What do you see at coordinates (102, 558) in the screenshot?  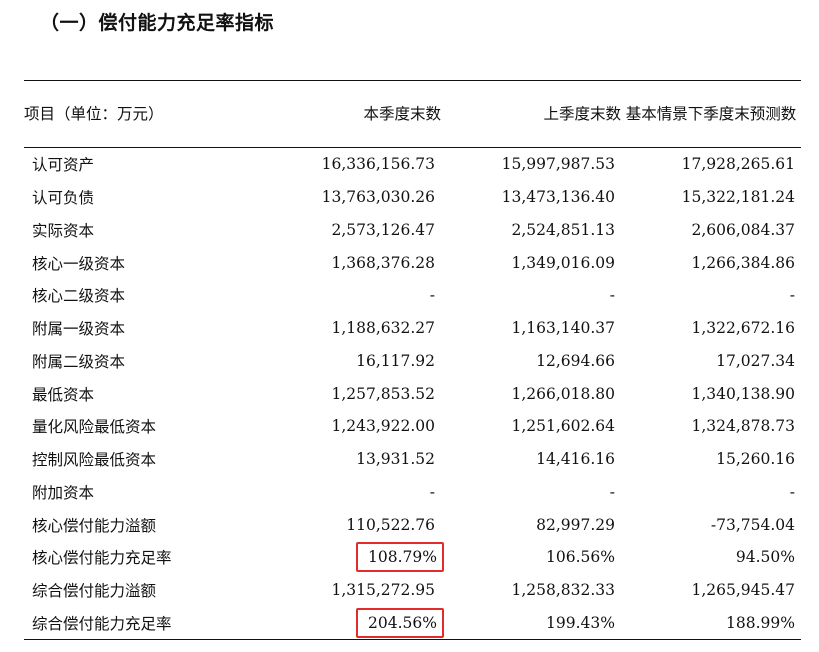 I see `row-label: 核心偿付能力充足率` at bounding box center [102, 558].